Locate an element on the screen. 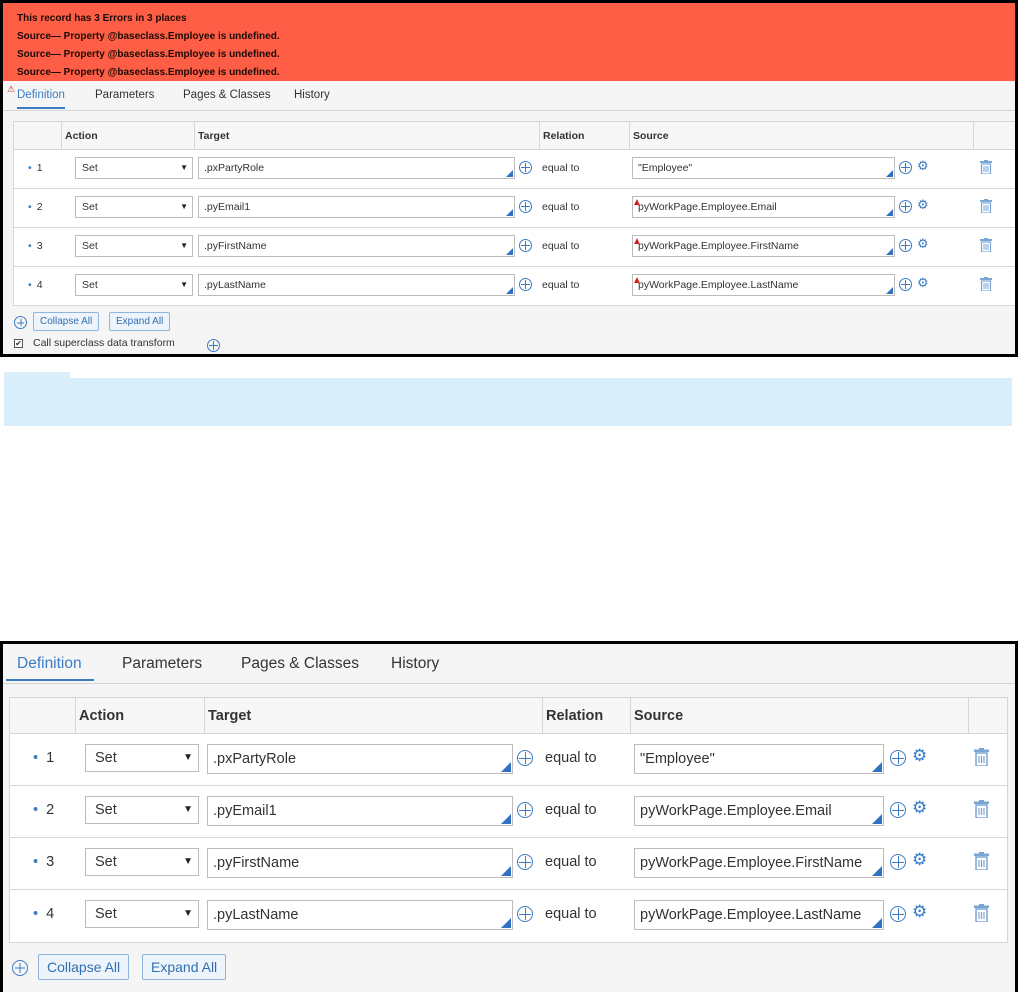 Image resolution: width=1018 pixels, height=992 pixels. call-superclass-checkbox: ✔ is located at coordinates (18, 343).